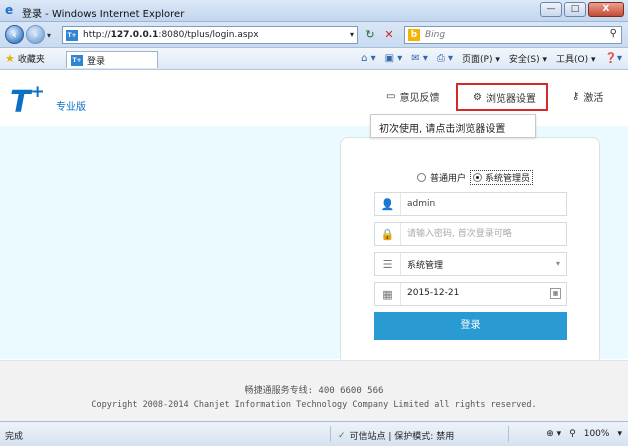  Describe the element at coordinates (555, 293) in the screenshot. I see `calendar-icon: ▦` at that location.